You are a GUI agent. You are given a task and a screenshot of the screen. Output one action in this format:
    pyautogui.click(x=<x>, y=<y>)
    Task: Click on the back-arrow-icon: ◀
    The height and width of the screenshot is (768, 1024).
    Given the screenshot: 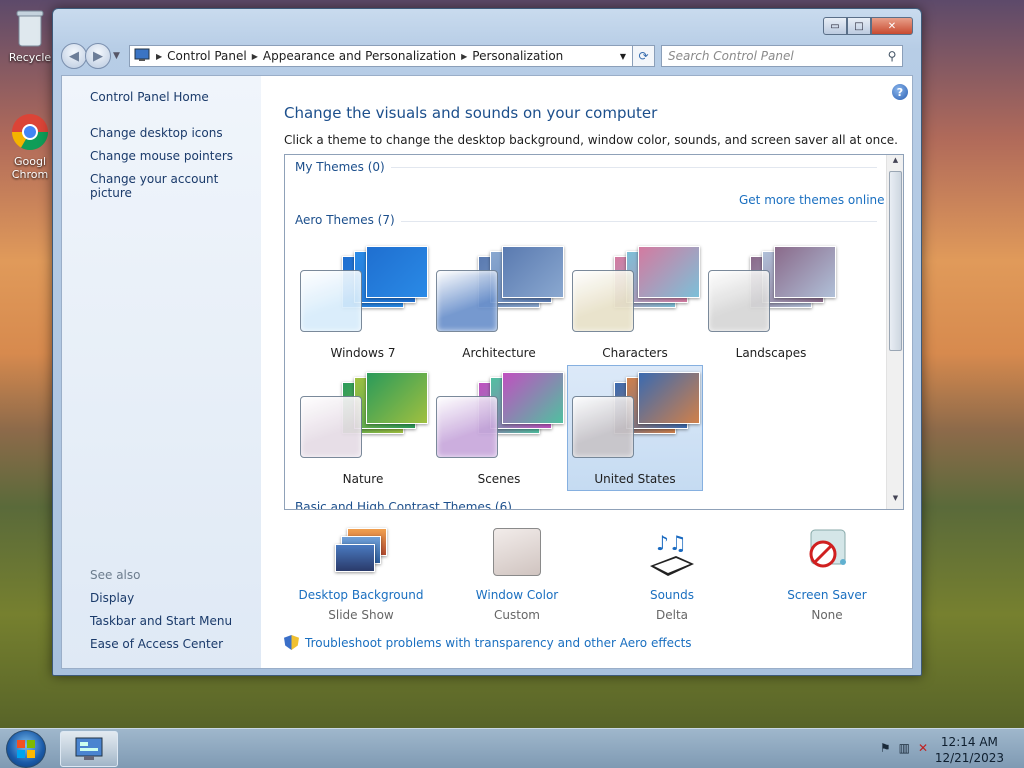 What is the action you would take?
    pyautogui.click(x=74, y=56)
    